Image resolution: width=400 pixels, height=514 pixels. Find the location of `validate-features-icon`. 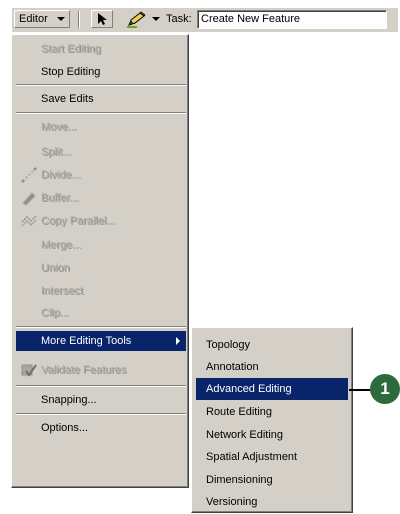

validate-features-icon is located at coordinates (29, 370).